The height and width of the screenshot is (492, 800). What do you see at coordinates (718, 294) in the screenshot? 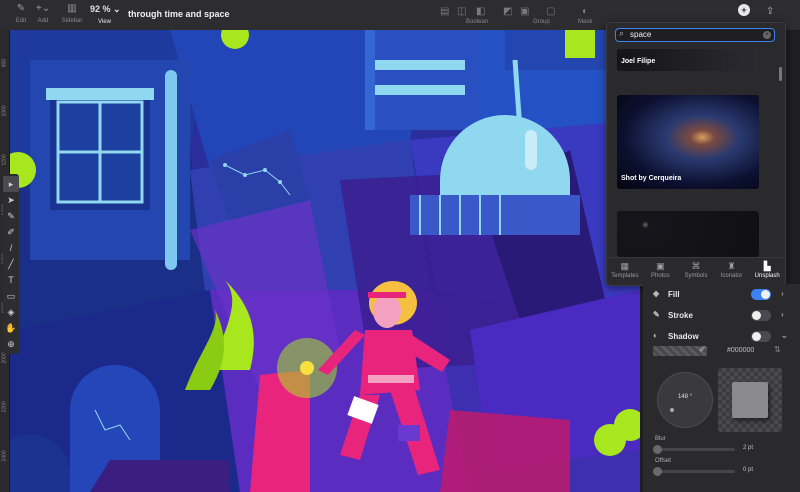
I see `fill-row: ◈ Fill ›` at bounding box center [718, 294].